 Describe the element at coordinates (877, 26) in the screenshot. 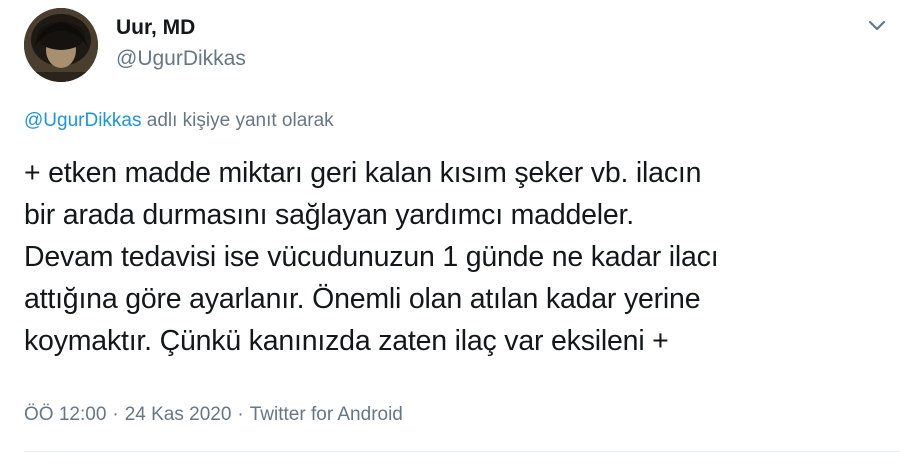

I see `chevron-down-icon` at that location.